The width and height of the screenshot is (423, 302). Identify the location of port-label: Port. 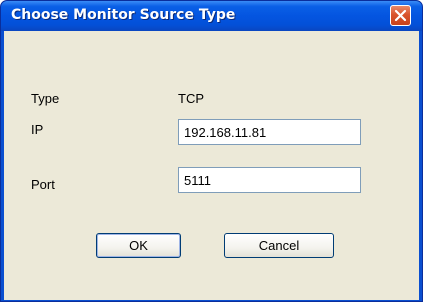
(43, 184).